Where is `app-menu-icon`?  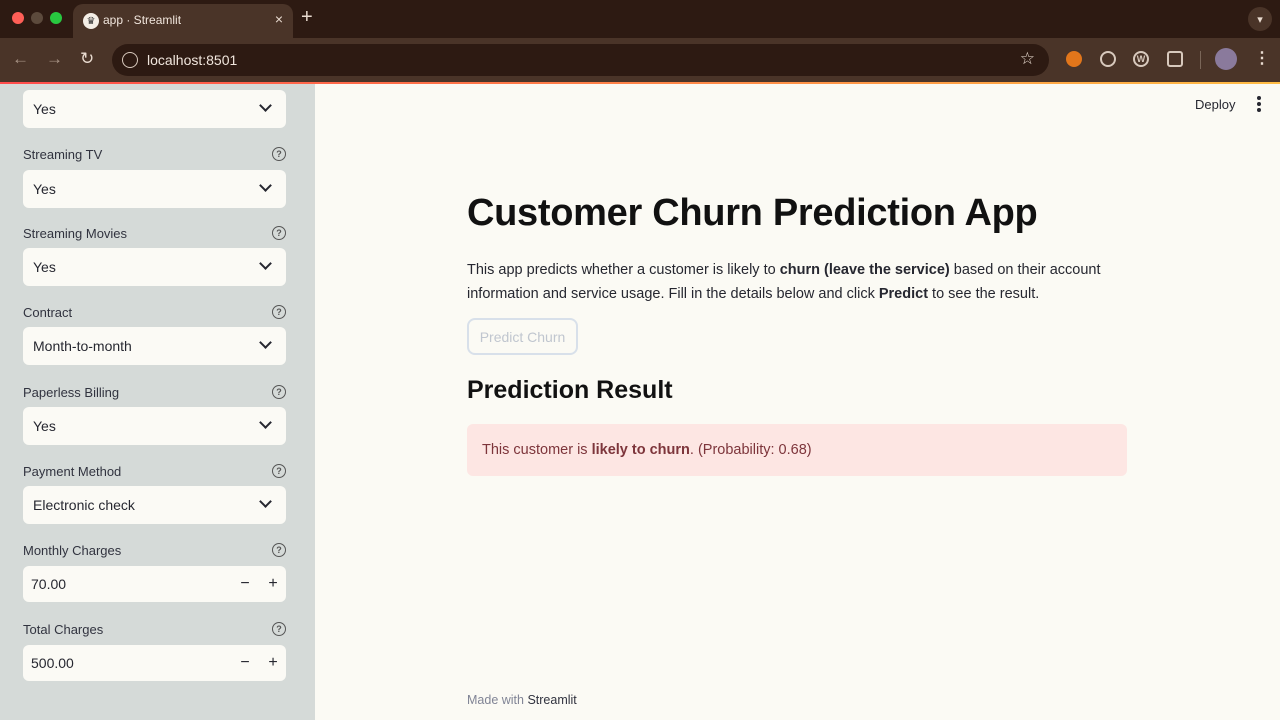
app-menu-icon is located at coordinates (1259, 105).